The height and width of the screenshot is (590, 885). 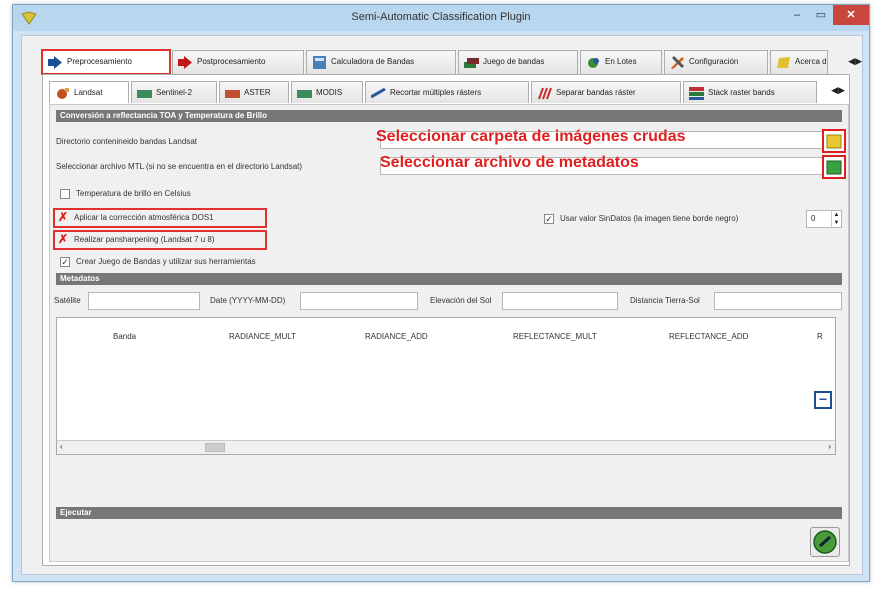 I want to click on subtab-label: ASTER, so click(x=257, y=92).